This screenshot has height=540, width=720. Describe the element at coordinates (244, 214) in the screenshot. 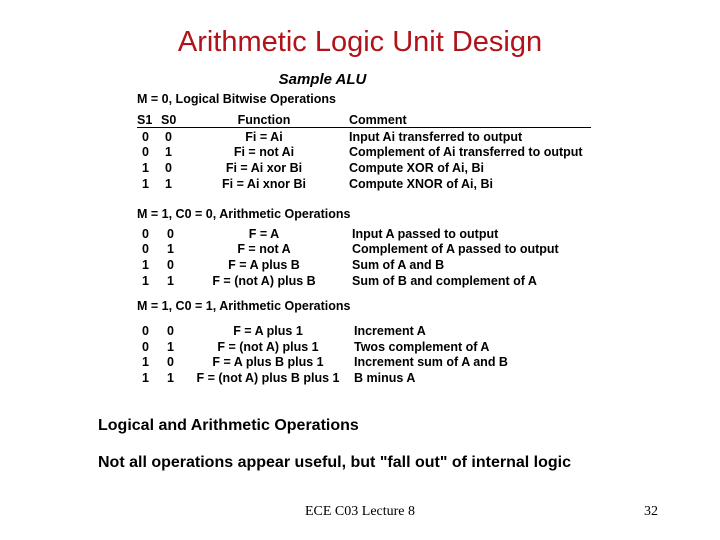

I see `section-label-arith-c0-0: M = 1, C0 = 0, Arithmetic Operations` at that location.